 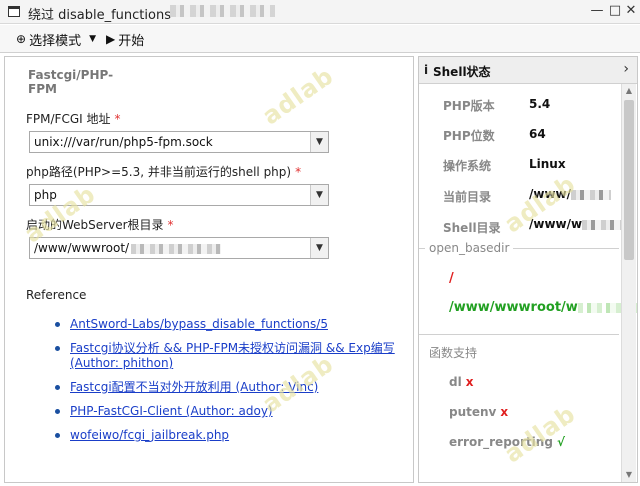 I want to click on function-item: putenv x, so click(x=479, y=412).